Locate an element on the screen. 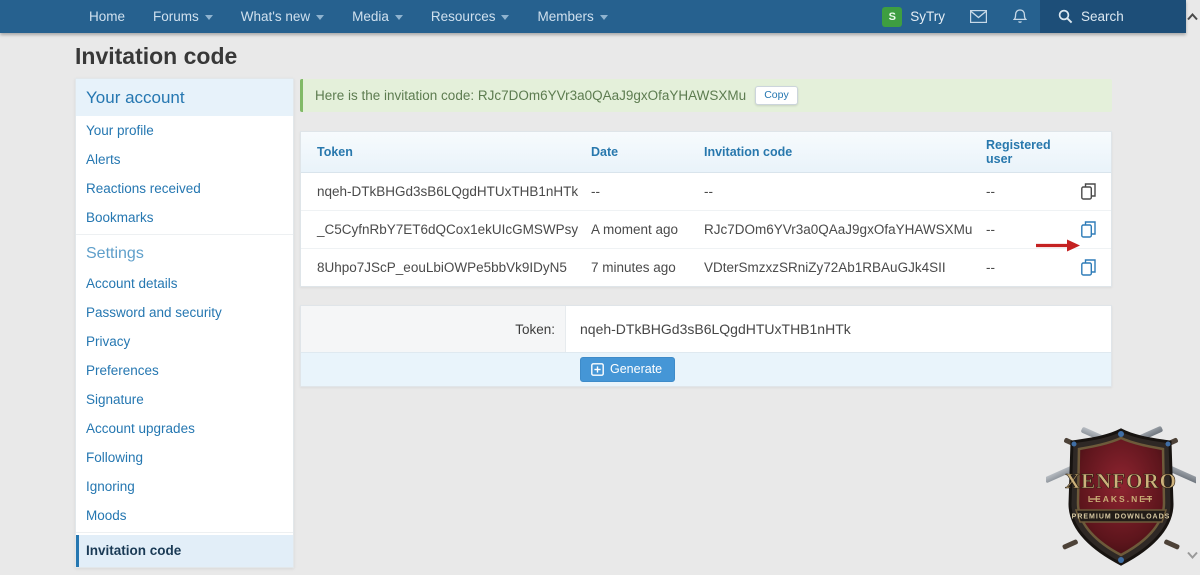 The width and height of the screenshot is (1200, 575). token-field-label: Token: is located at coordinates (433, 329).